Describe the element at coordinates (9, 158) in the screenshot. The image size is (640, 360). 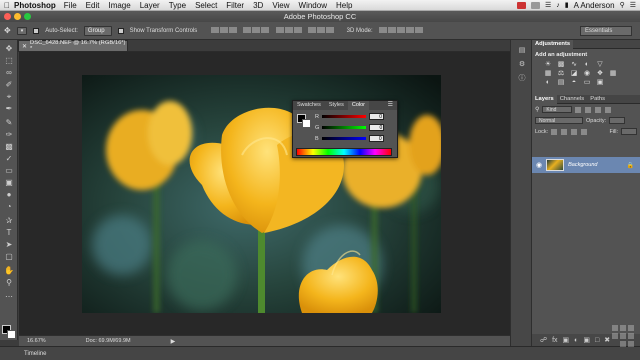
I see `history-brush-tool-icon: ✓` at that location.